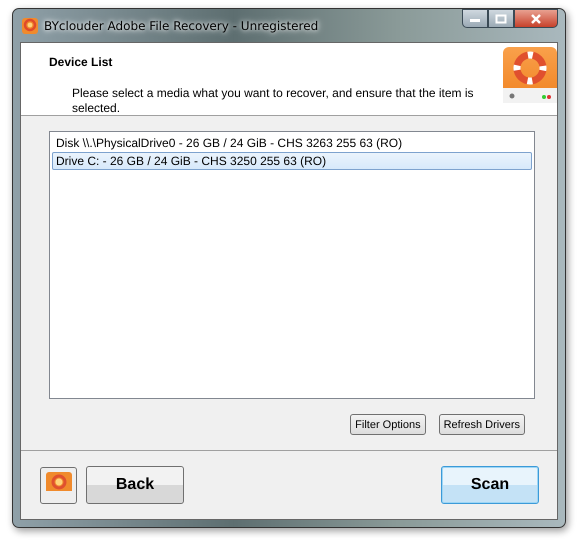 This screenshot has height=548, width=586. I want to click on back-button: Back, so click(135, 485).